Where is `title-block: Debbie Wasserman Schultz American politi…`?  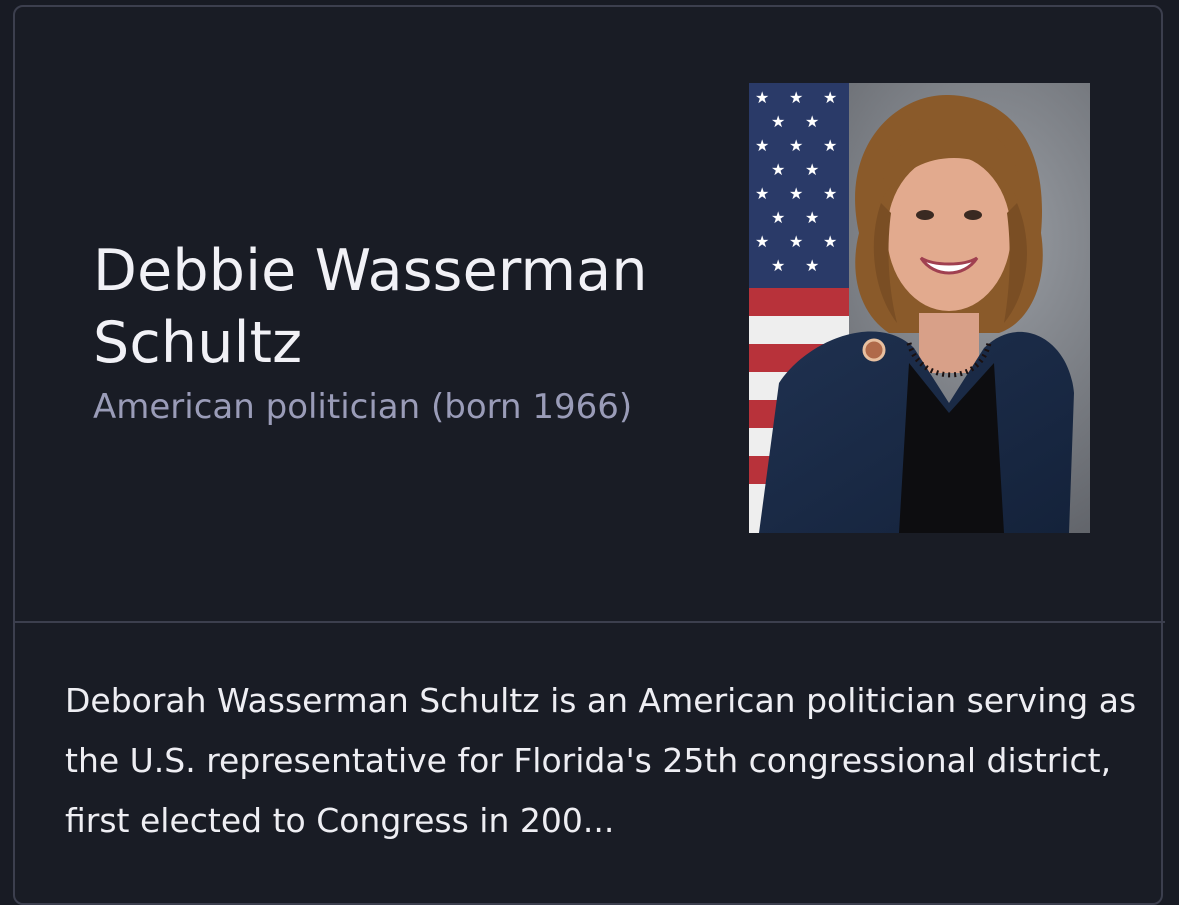 title-block: Debbie Wasserman Schultz American politi… is located at coordinates (403, 332).